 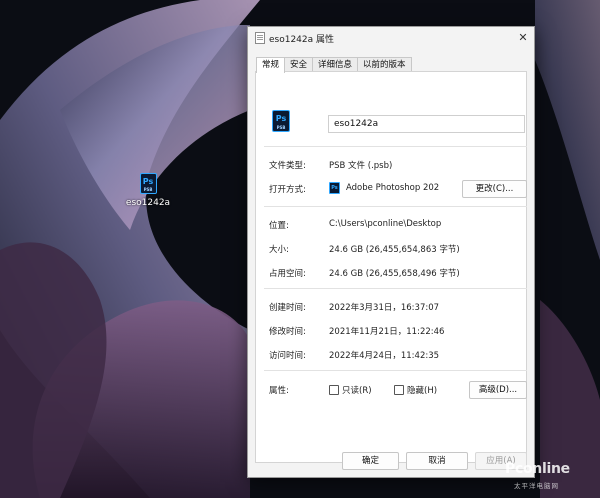 I want to click on tab-strip: 常规 安全 详细信息 以前的版本, so click(x=334, y=65).